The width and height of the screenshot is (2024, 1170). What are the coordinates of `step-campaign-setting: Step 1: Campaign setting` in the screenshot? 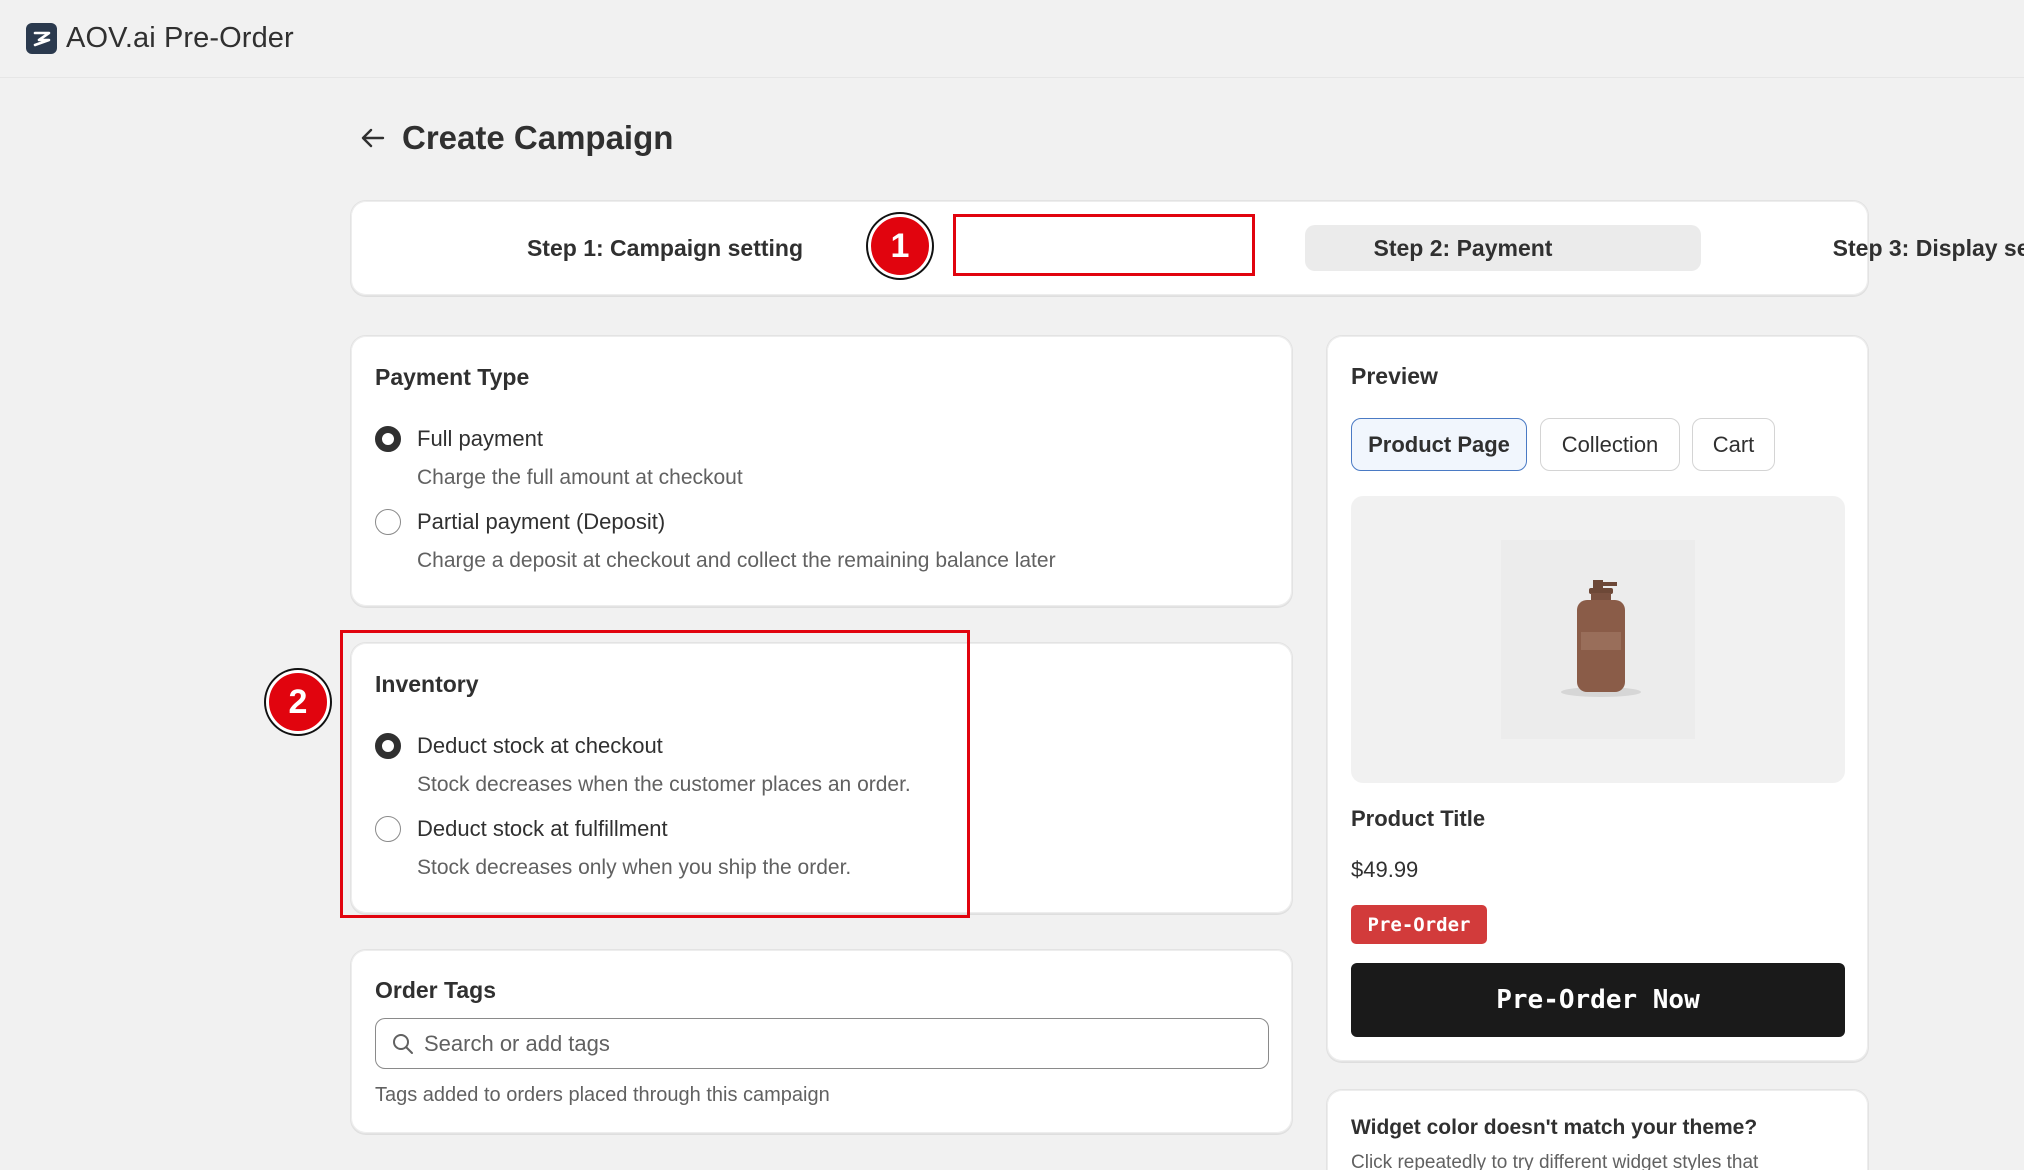 It's located at (665, 248).